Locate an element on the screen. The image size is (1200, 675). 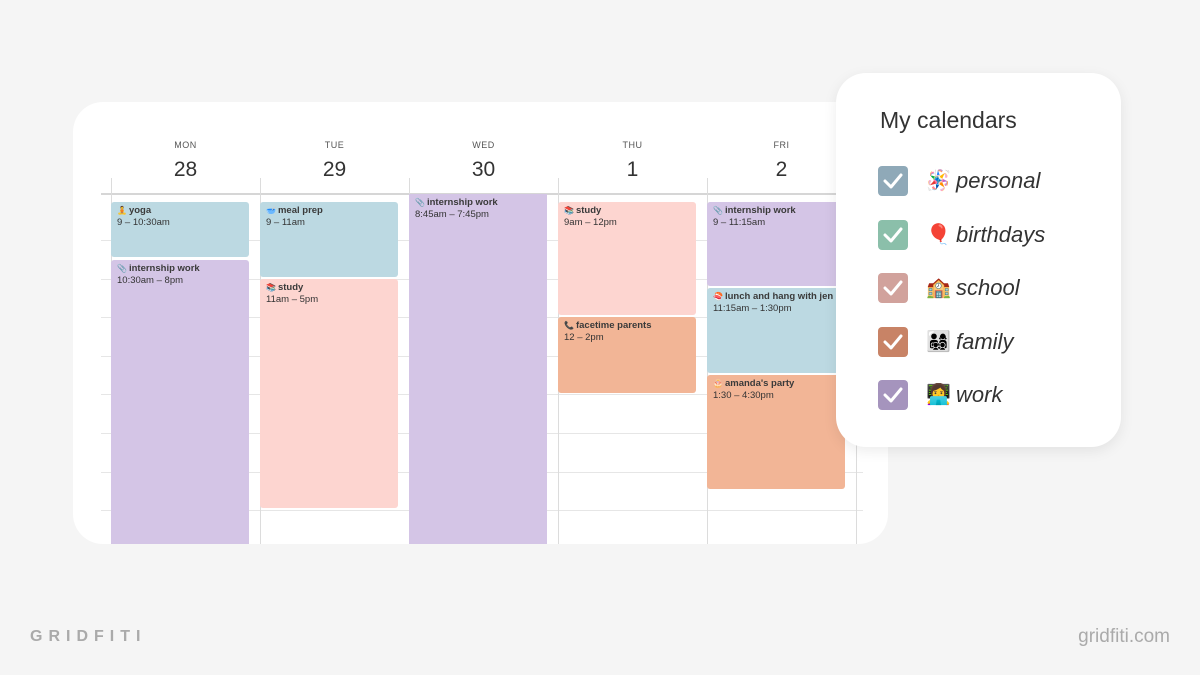
sushi-icon: 🍣 is located at coordinates (718, 296).